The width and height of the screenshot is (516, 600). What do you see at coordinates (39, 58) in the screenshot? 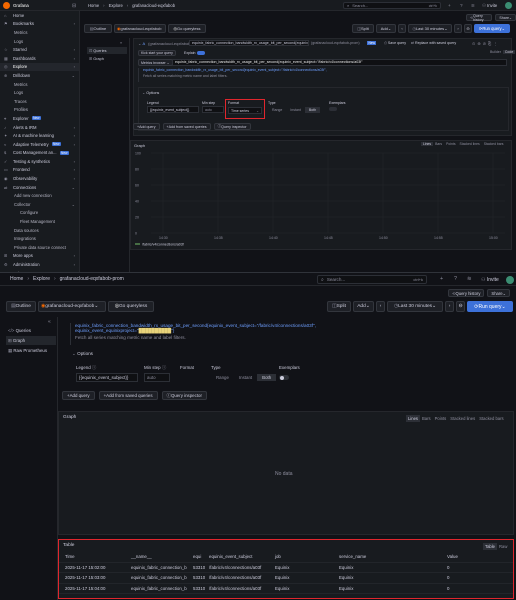
I see `sidebar-item-dashboards: ▦ Dashboards ›` at bounding box center [39, 58].